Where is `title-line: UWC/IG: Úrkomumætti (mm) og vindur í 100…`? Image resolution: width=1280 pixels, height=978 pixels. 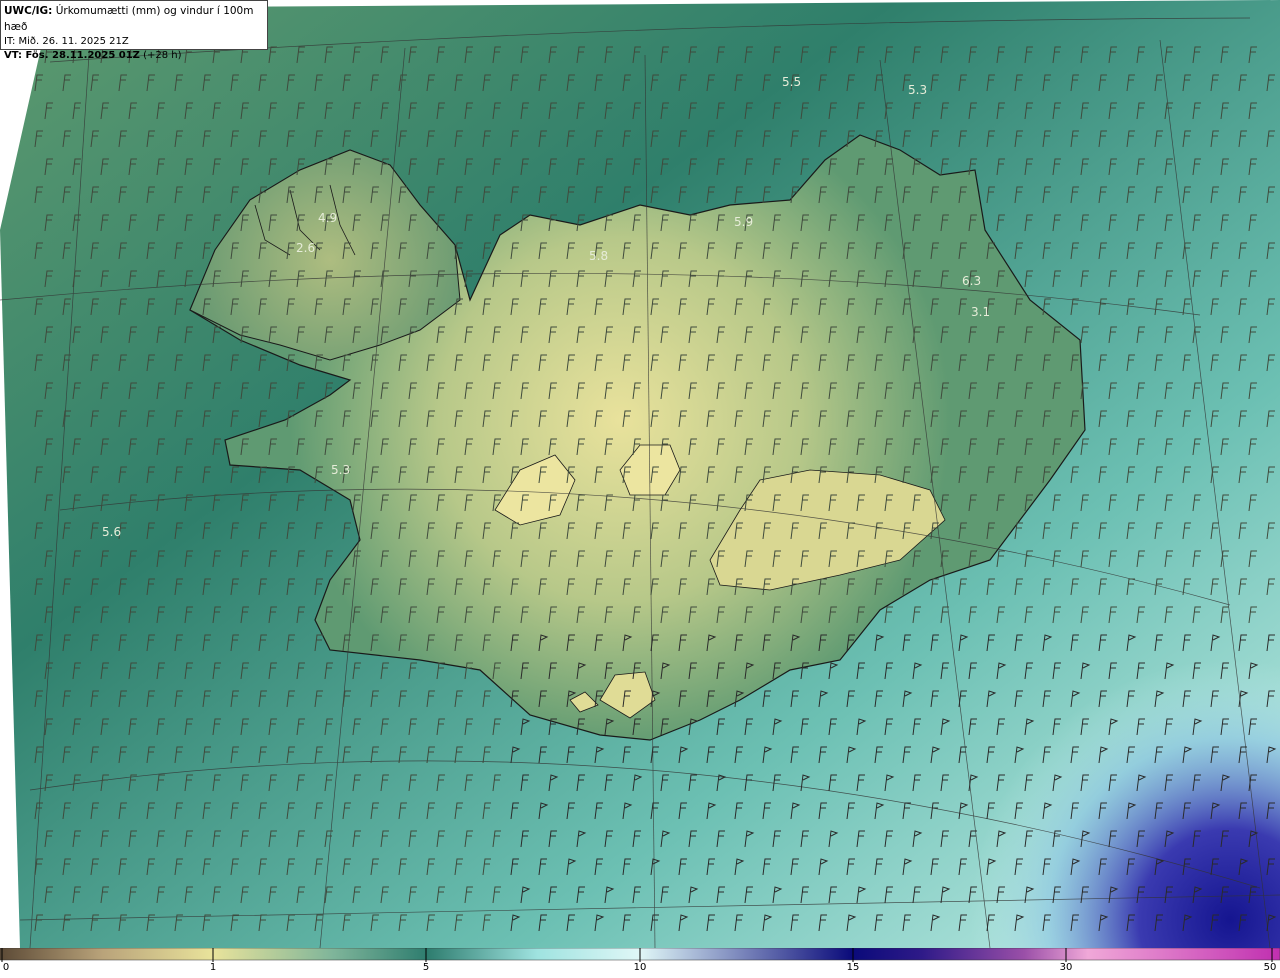
title-line: UWC/IG: Úrkomumætti (mm) og vindur í 100… is located at coordinates (134, 19).